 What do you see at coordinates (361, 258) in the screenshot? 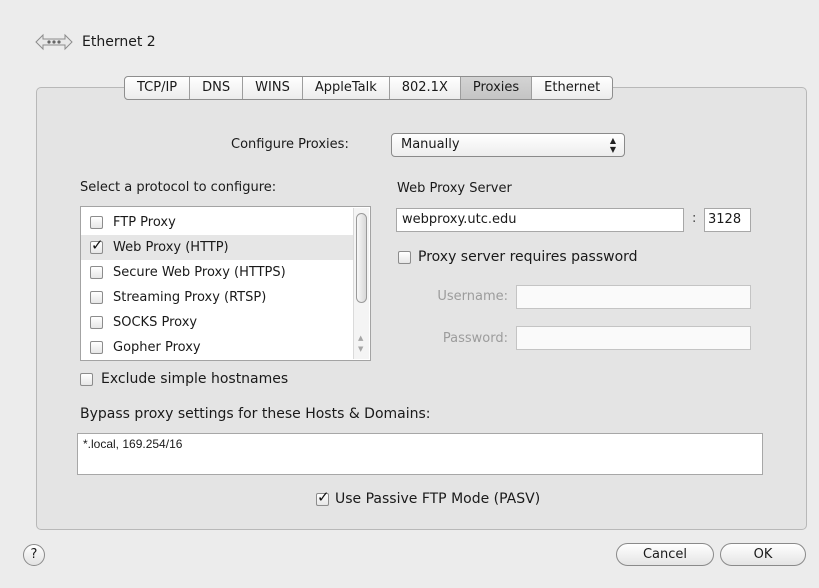
I see `scrollbar-thumb` at bounding box center [361, 258].